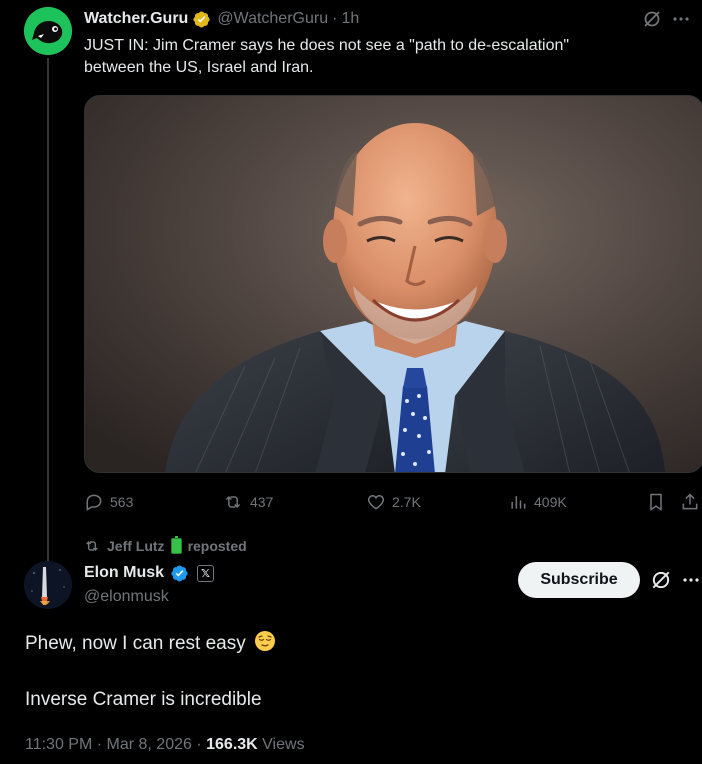  I want to click on main-tweet-actions, so click(675, 580).